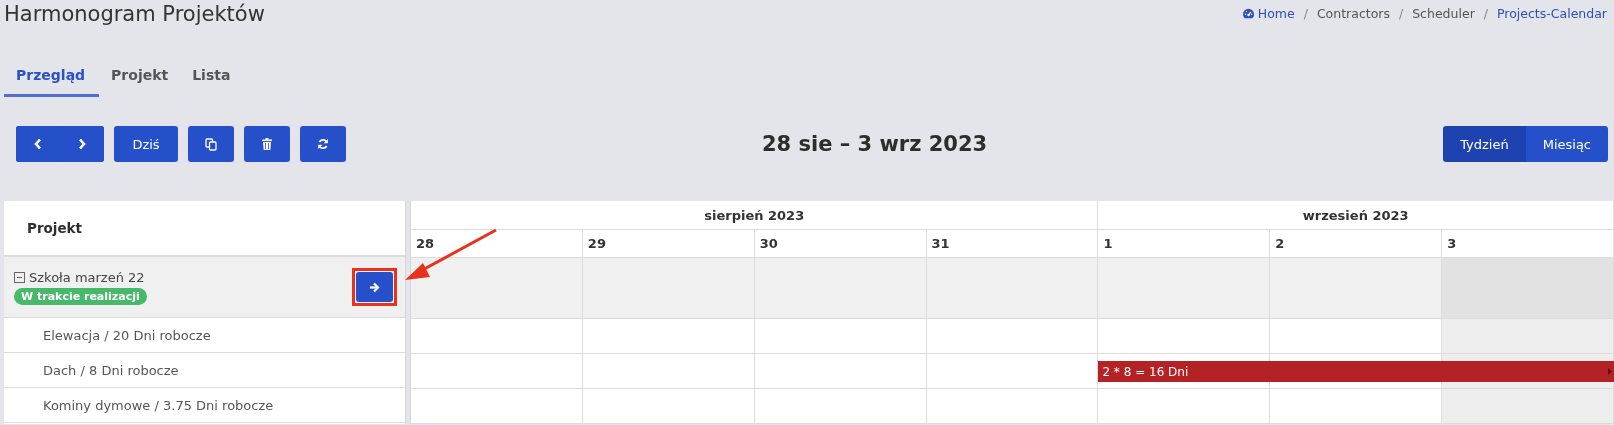  What do you see at coordinates (158, 405) in the screenshot?
I see `task-name: Kominy dymowe / 3.75 Dni robocze` at bounding box center [158, 405].